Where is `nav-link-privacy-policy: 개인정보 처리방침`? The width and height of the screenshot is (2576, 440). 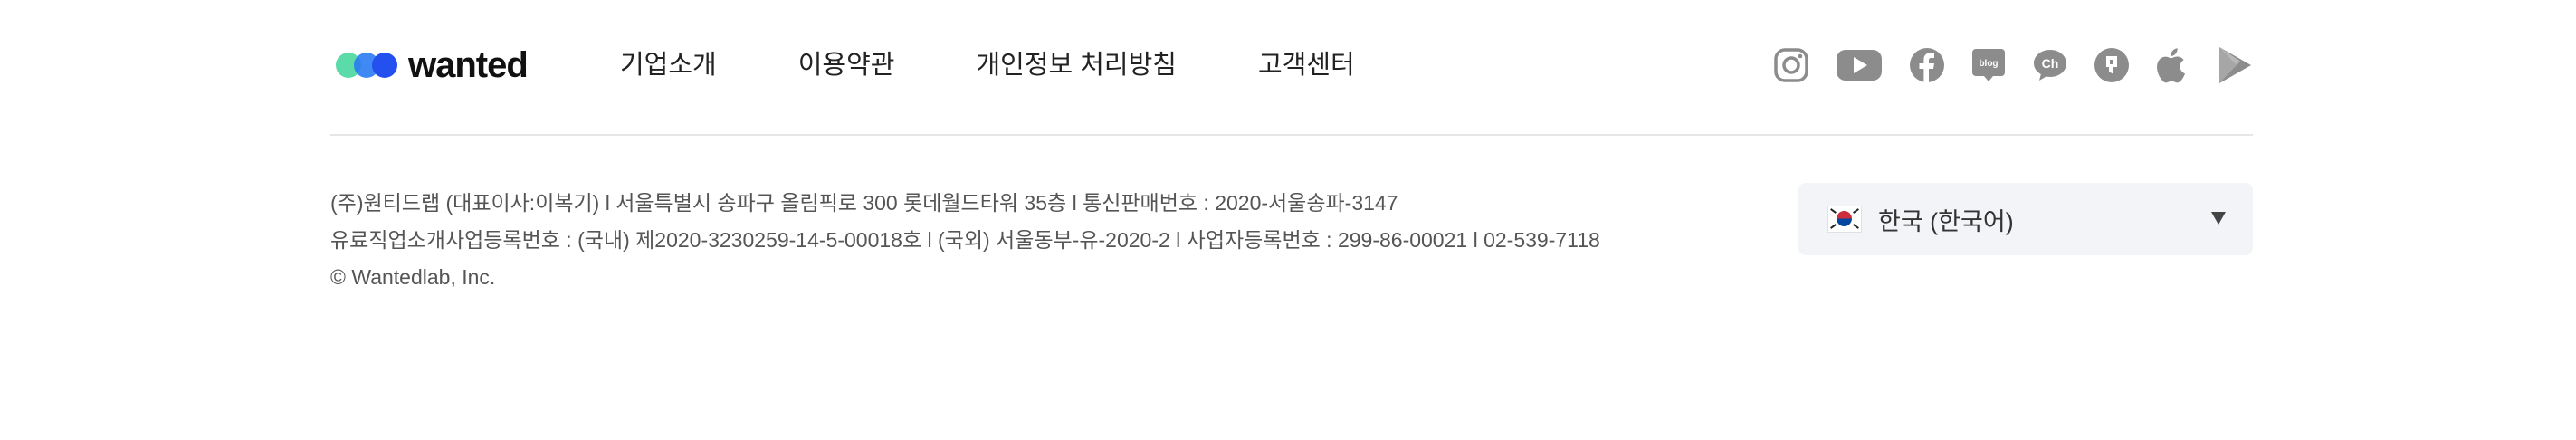
nav-link-privacy-policy: 개인정보 처리방침 is located at coordinates (1076, 65).